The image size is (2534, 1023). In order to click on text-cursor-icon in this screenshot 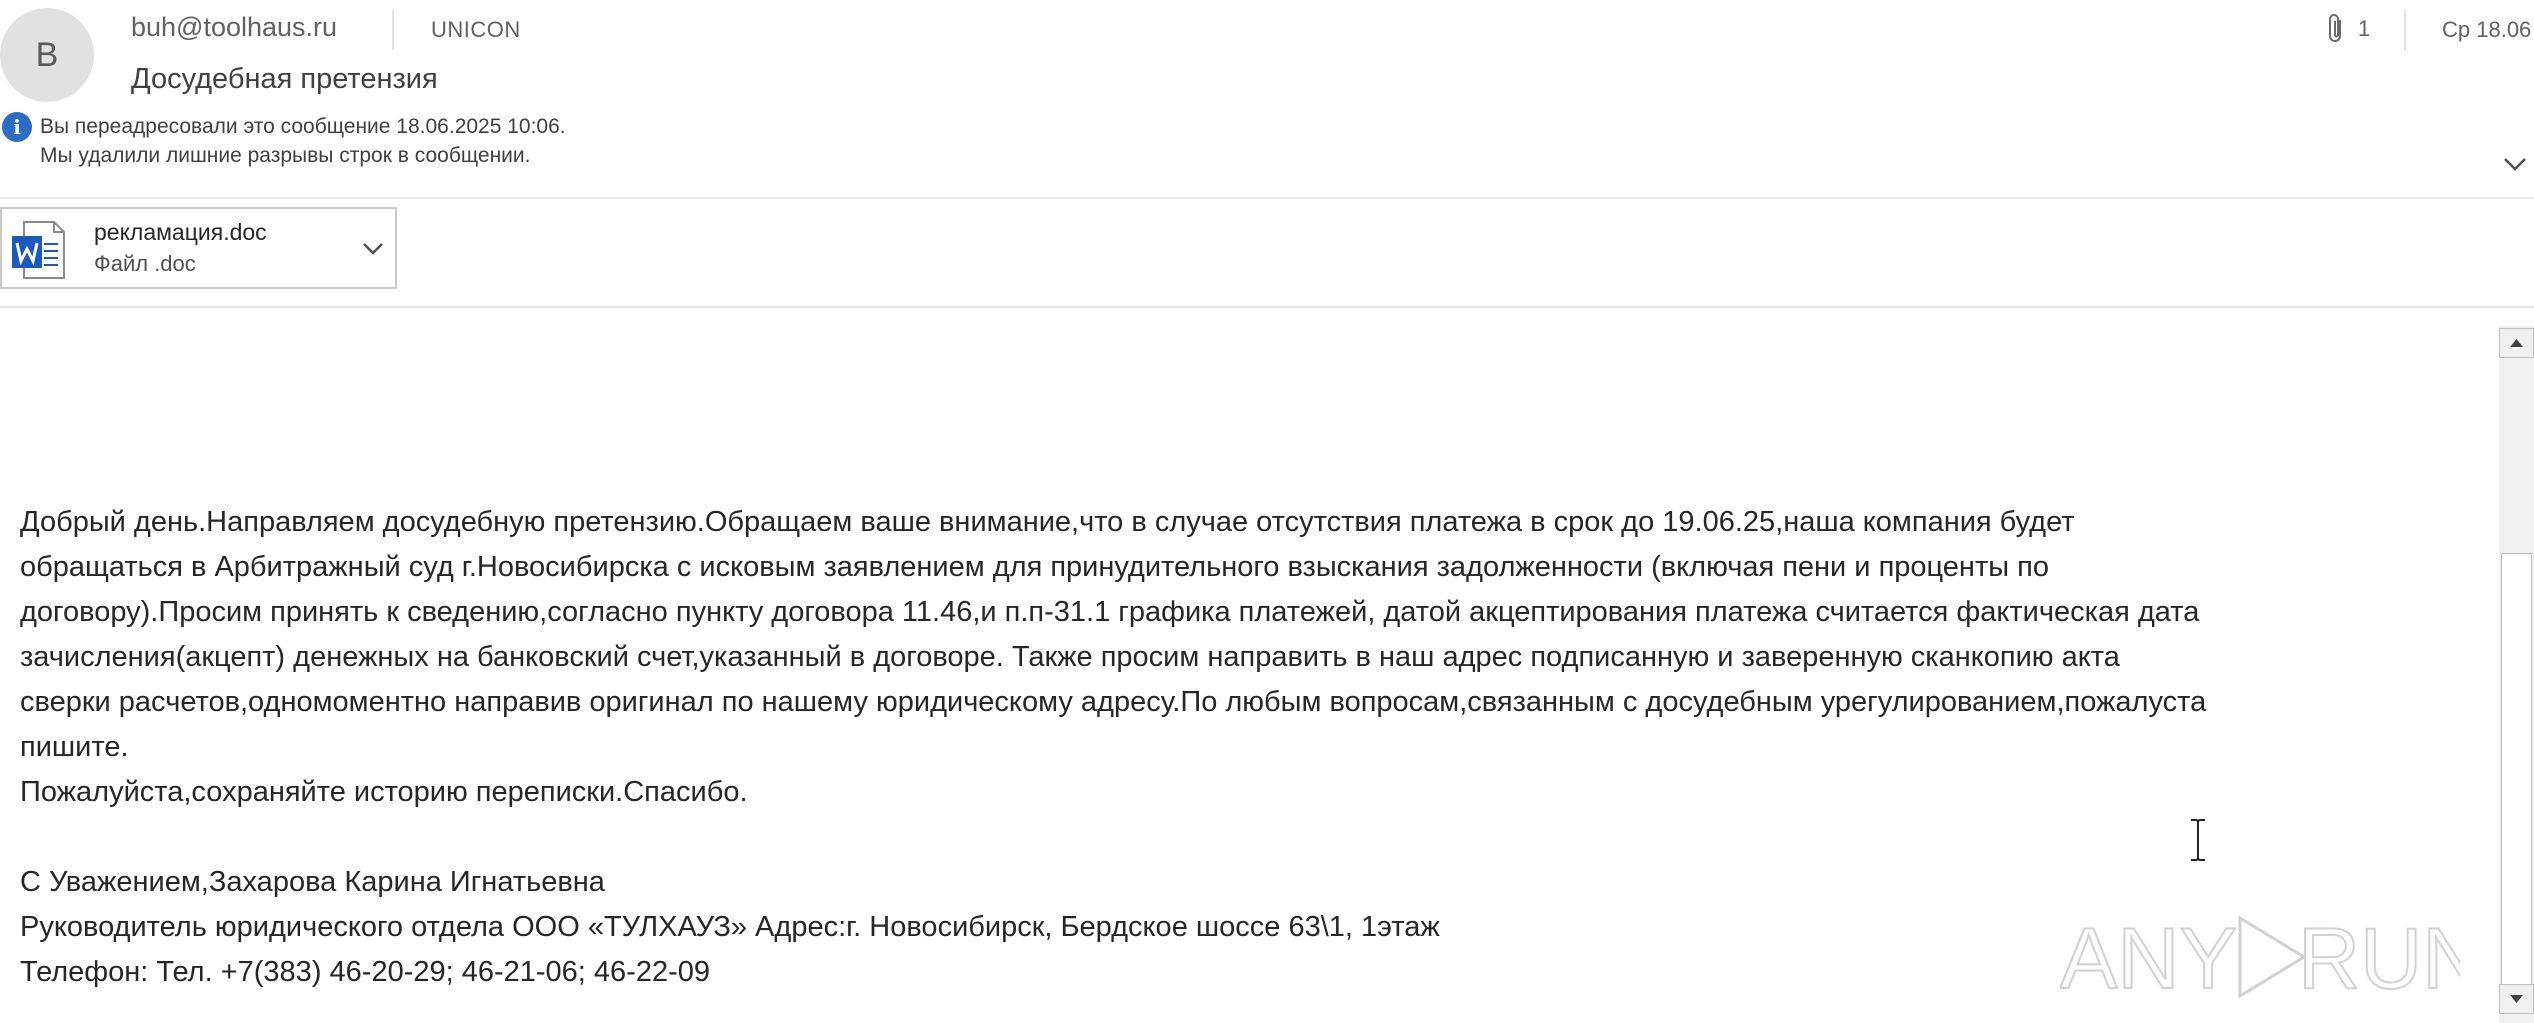, I will do `click(2198, 840)`.